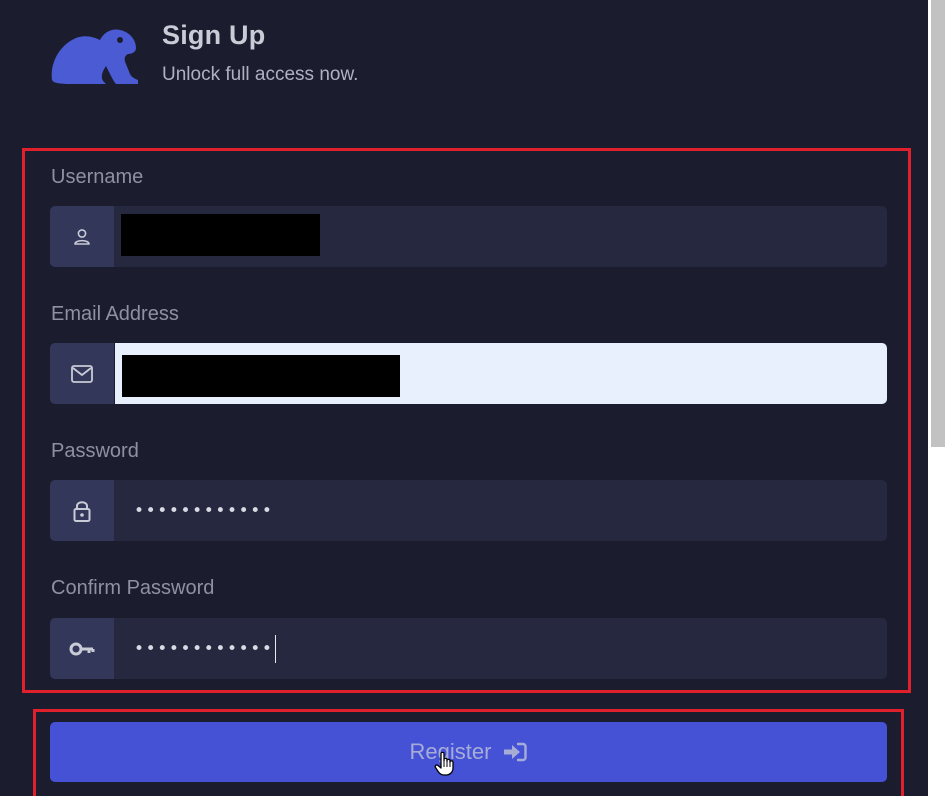 The height and width of the screenshot is (796, 948). I want to click on hand-cursor-icon, so click(444, 763).